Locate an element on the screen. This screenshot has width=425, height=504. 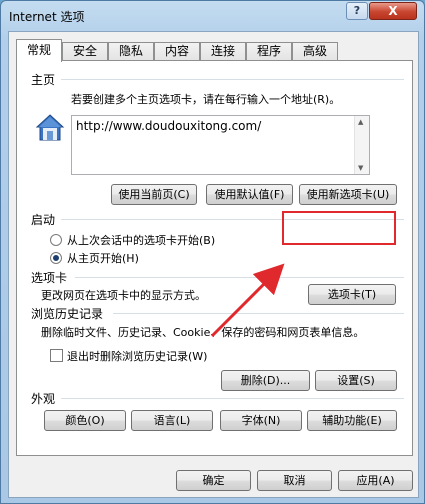
annotation-arrow-icon is located at coordinates (247, 300).